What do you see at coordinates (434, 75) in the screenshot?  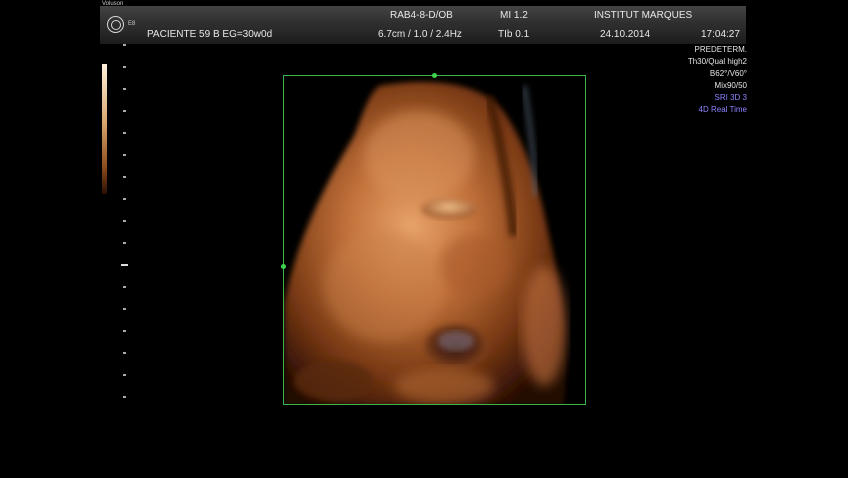 I see `roi-handle-top` at bounding box center [434, 75].